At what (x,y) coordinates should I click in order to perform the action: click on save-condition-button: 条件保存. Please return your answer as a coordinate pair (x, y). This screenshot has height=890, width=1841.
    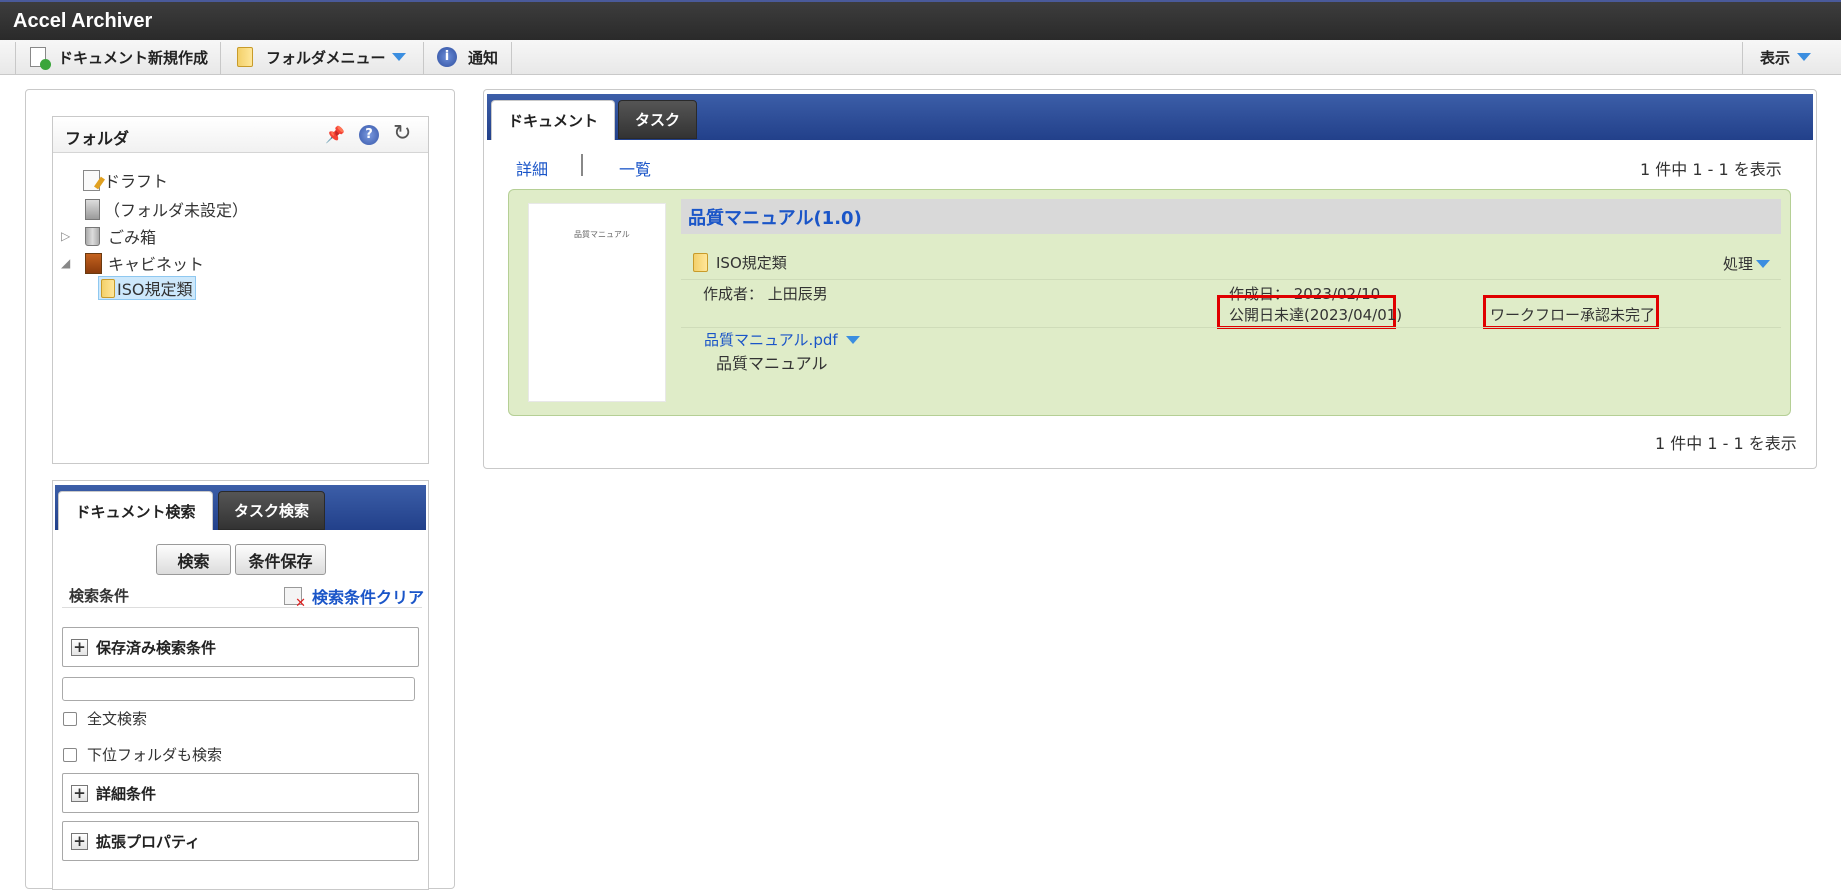
    Looking at the image, I should click on (280, 559).